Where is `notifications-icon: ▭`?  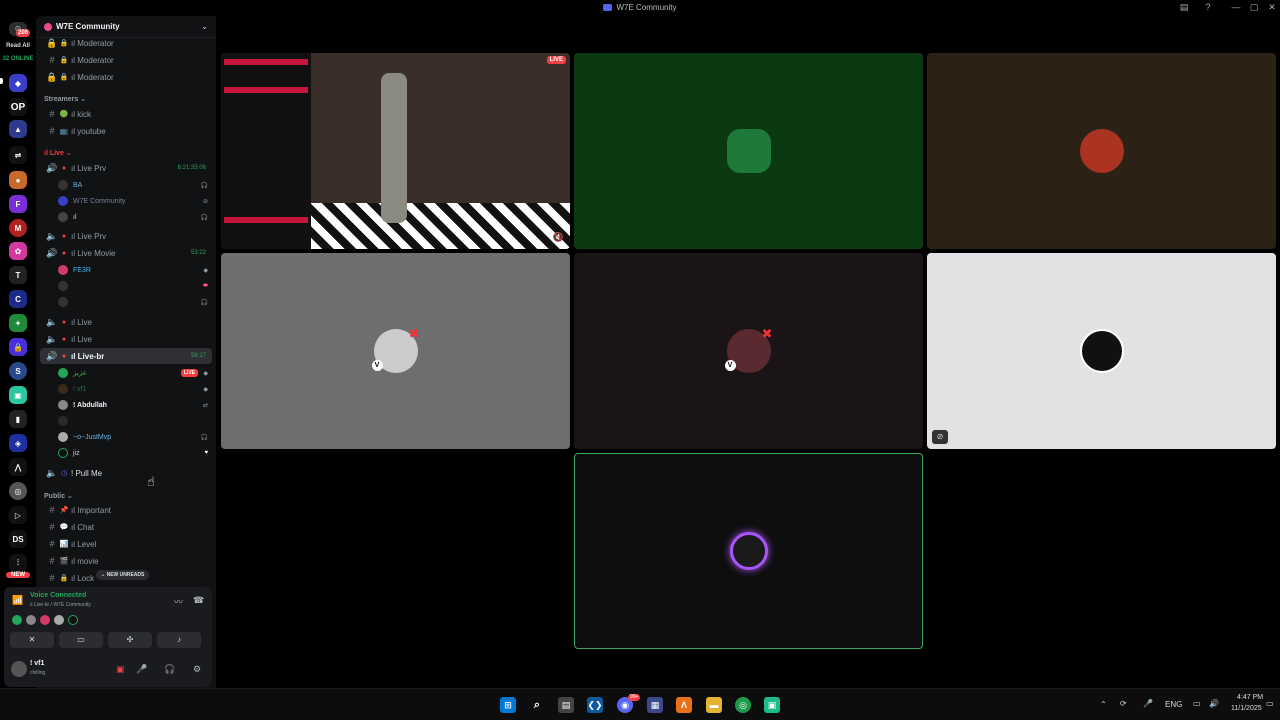
notifications-icon: ▭ is located at coordinates (1270, 703).